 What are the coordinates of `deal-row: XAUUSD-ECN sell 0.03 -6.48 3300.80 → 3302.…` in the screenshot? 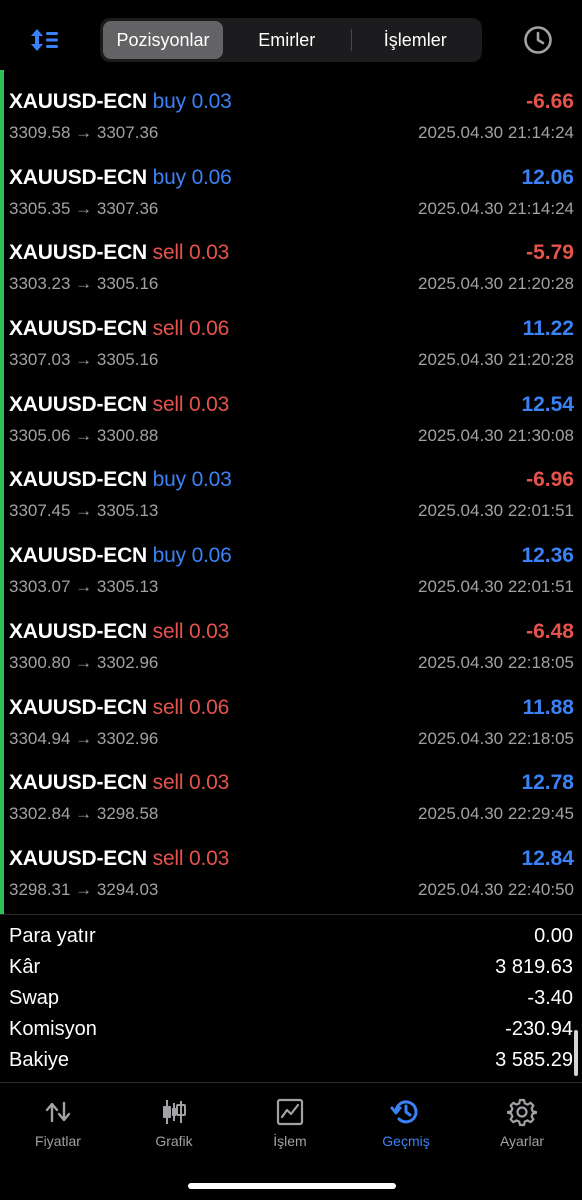 It's located at (291, 652).